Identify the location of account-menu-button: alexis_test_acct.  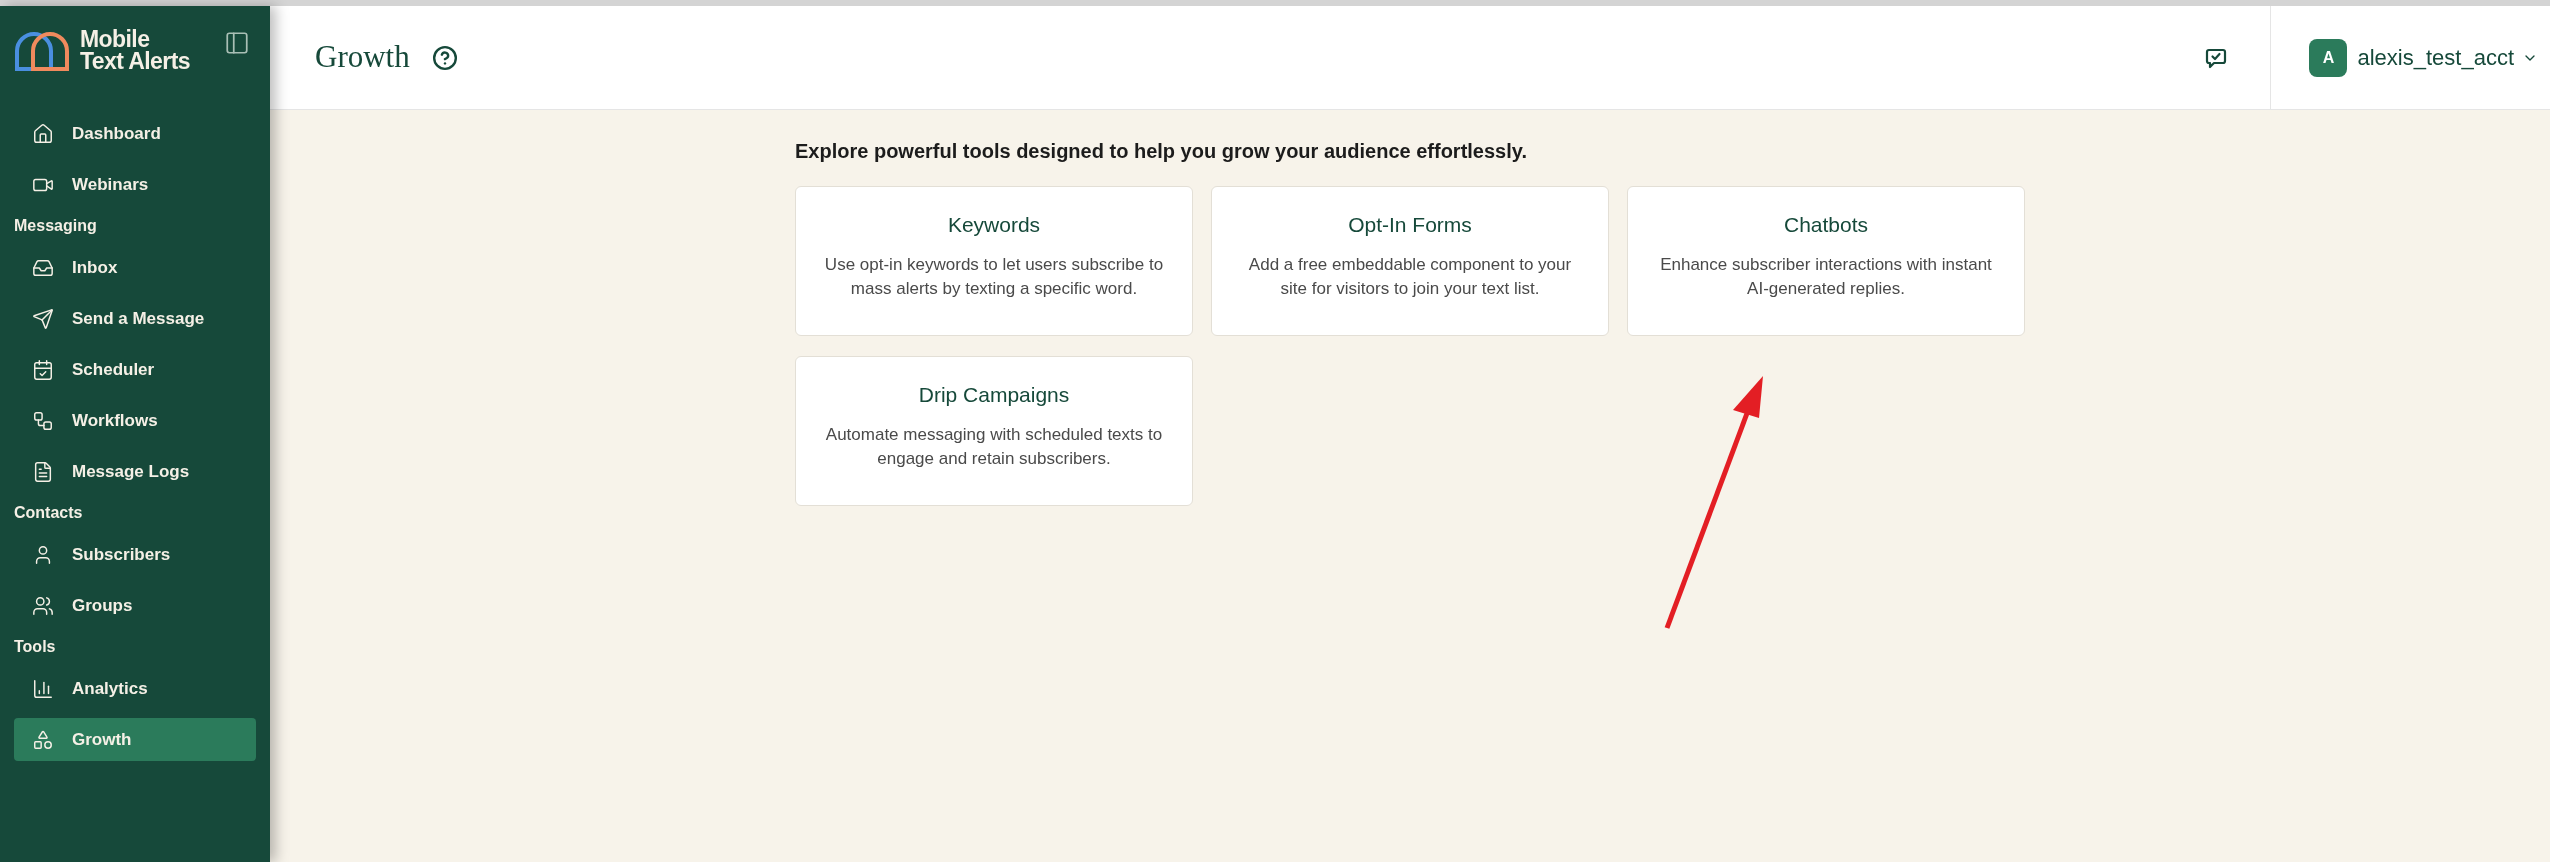
(2447, 57).